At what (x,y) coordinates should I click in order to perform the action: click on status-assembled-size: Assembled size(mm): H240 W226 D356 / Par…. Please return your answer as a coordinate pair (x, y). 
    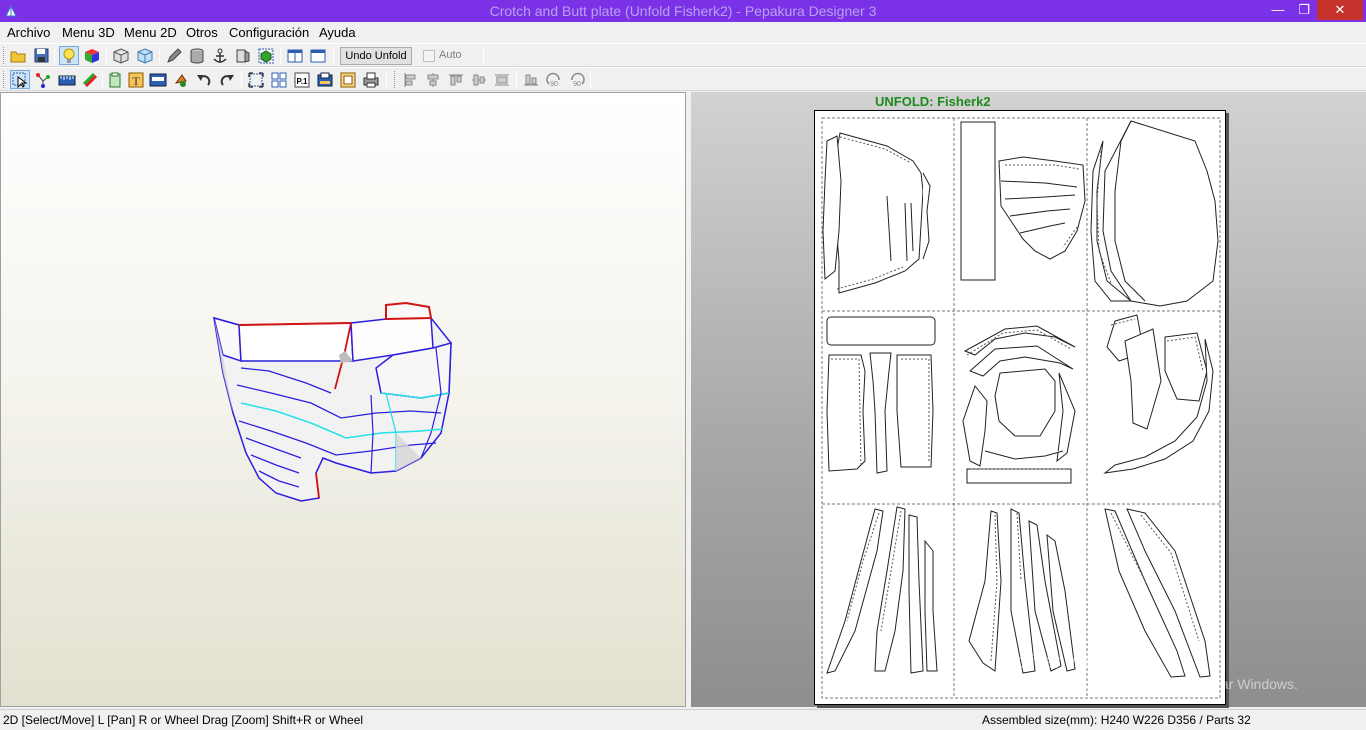
    Looking at the image, I should click on (1116, 720).